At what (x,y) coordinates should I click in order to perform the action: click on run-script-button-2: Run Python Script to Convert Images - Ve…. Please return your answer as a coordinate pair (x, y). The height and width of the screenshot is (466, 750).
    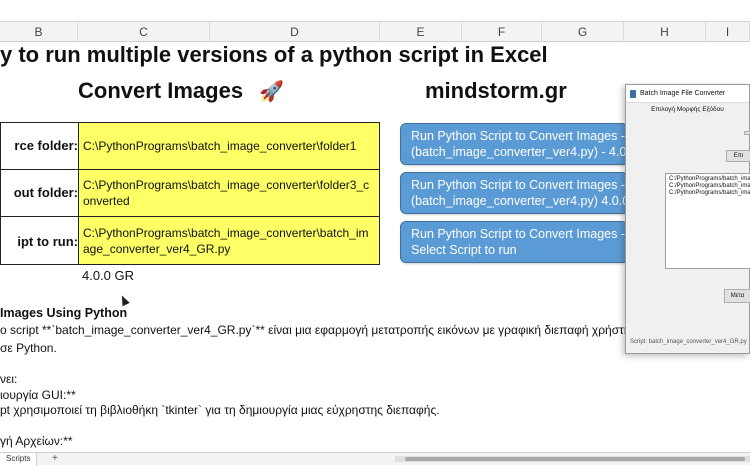
    Looking at the image, I should click on (514, 193).